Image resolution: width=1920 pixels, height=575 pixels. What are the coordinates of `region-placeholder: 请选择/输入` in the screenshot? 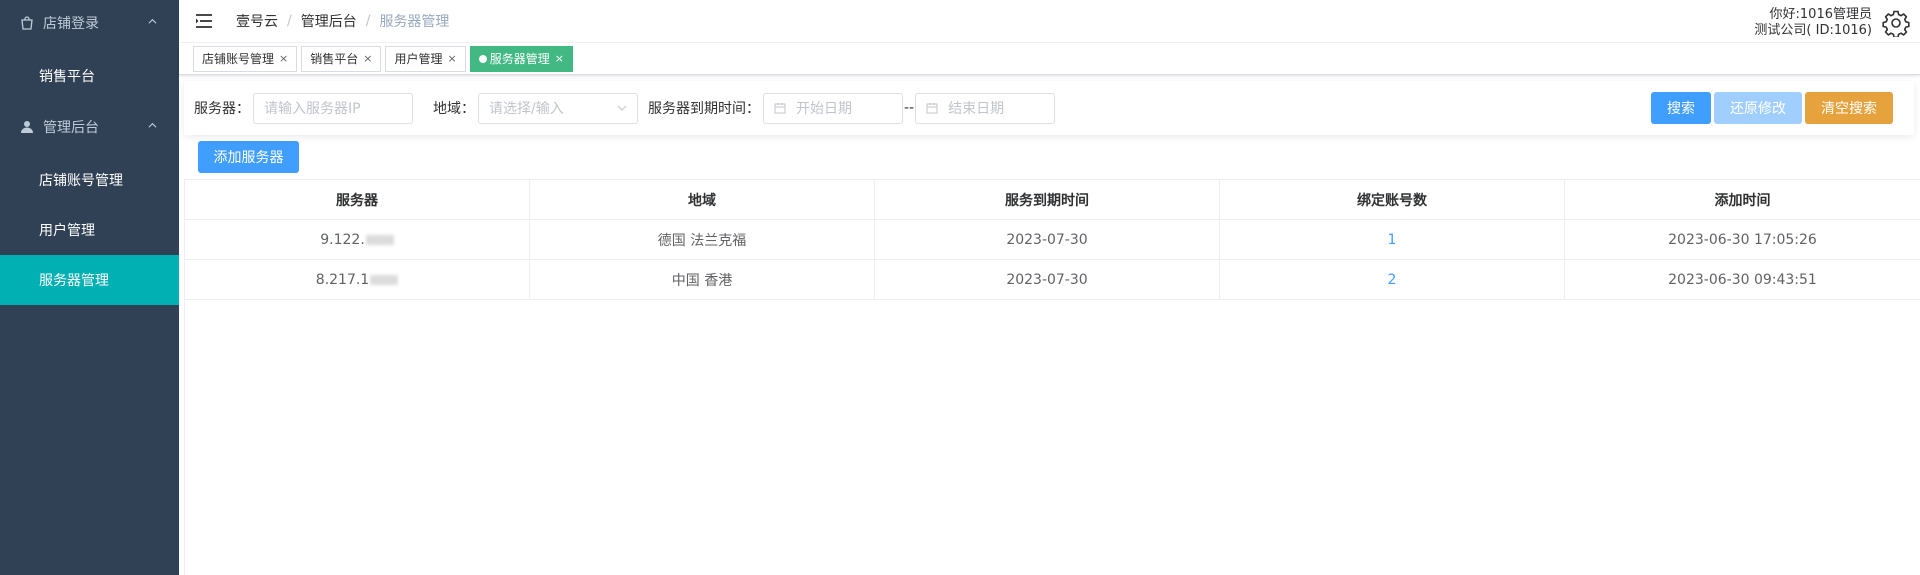 It's located at (526, 109).